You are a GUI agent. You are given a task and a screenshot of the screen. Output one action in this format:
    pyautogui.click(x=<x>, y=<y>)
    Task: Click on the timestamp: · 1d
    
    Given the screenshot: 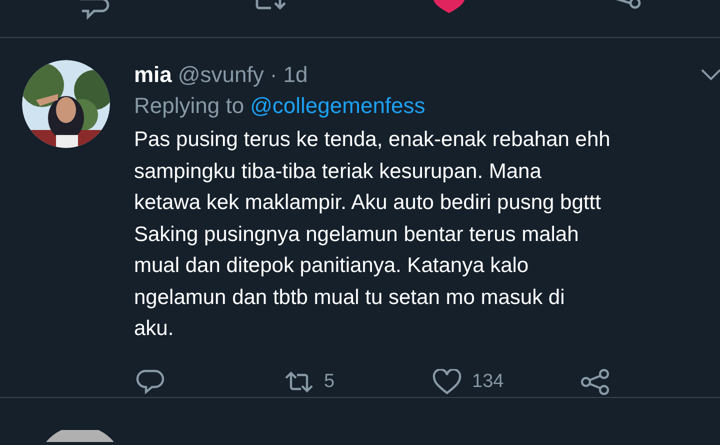 What is the action you would take?
    pyautogui.click(x=289, y=75)
    